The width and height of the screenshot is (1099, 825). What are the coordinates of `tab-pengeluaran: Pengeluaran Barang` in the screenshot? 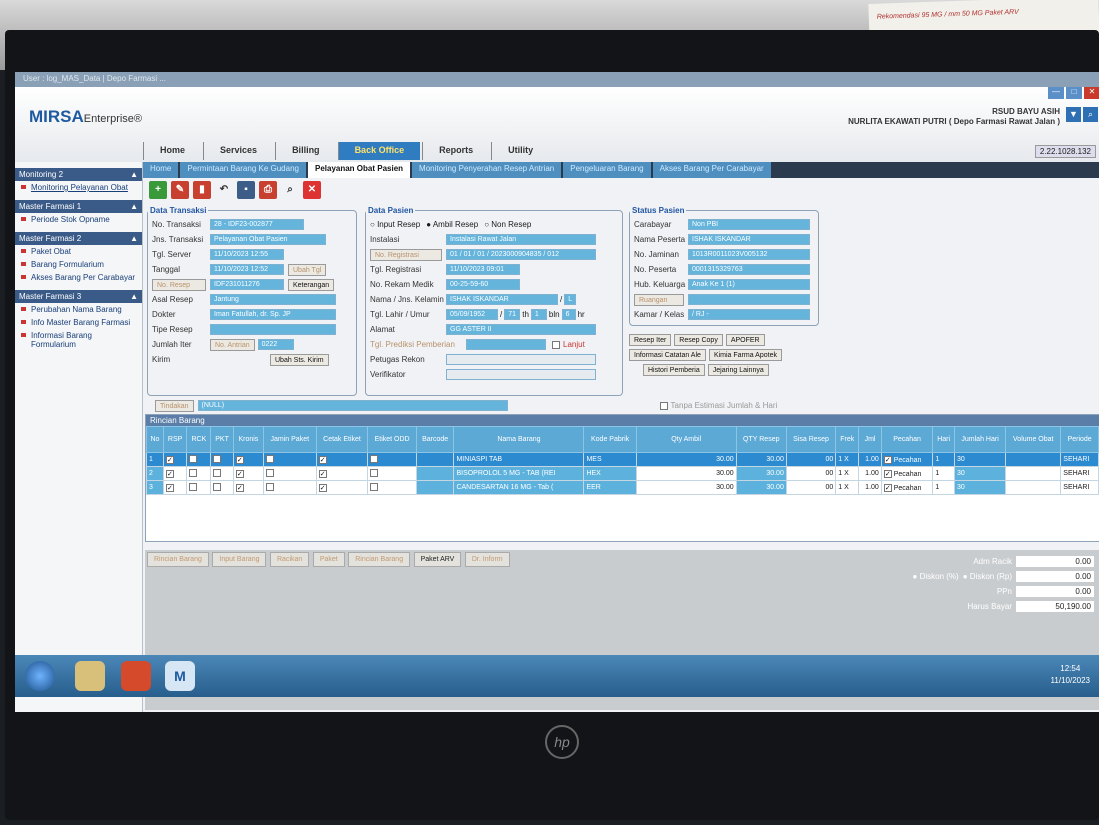 It's located at (607, 170).